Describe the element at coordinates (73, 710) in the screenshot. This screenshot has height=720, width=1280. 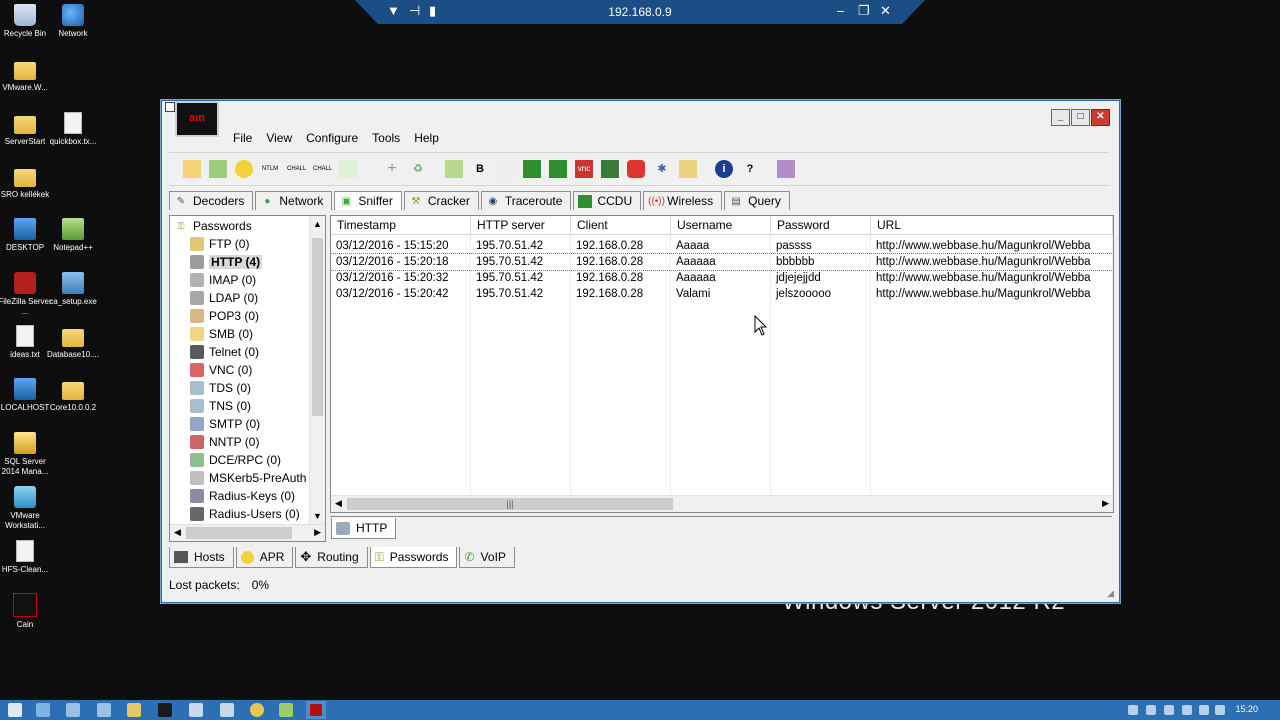
I see `server-manager-icon` at that location.